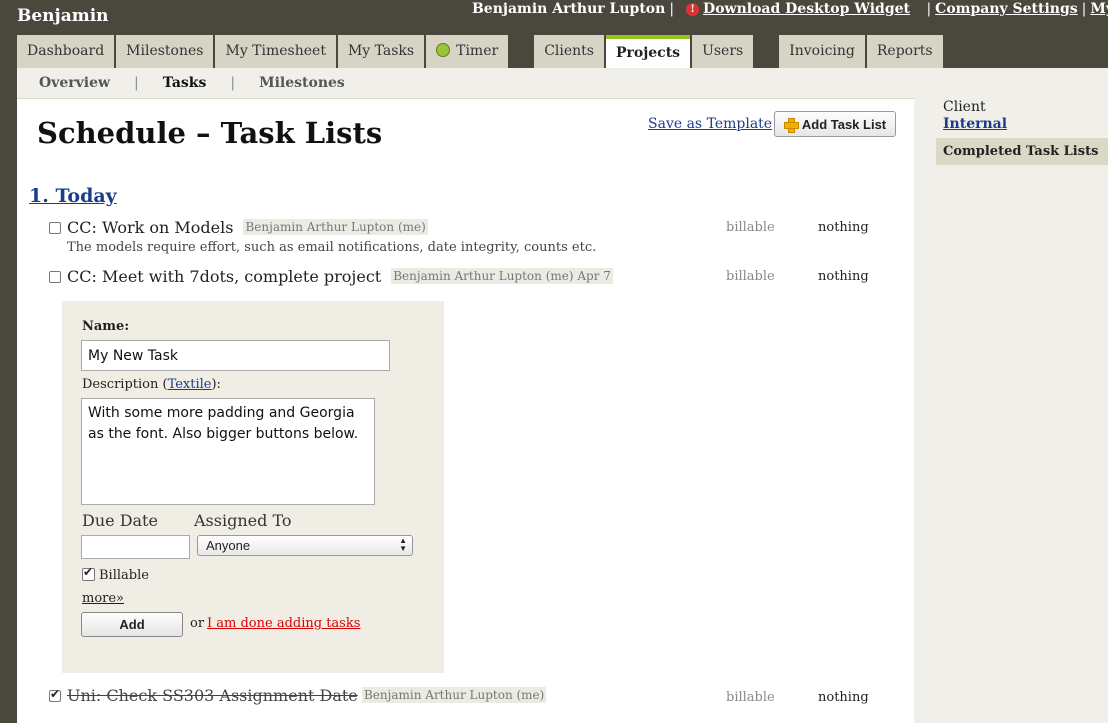  I want to click on subnav-tasks: Tasks, so click(185, 83).